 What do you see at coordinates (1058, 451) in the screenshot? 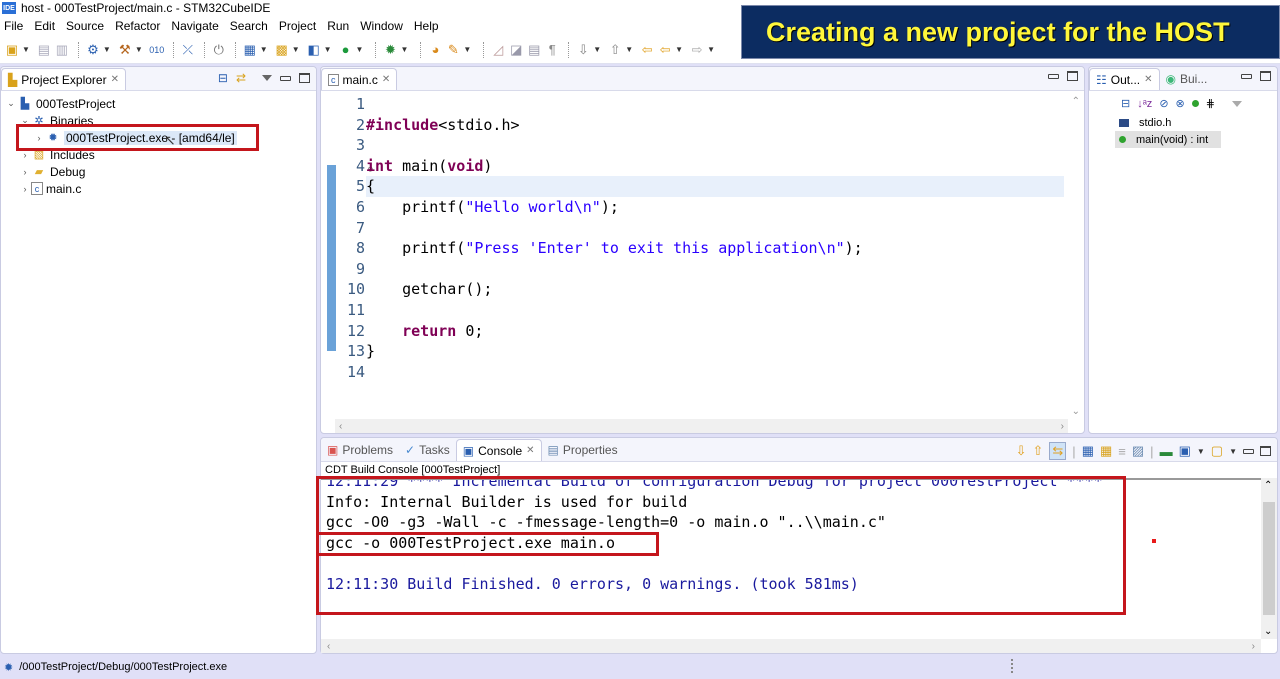
I see `scroll-lock-icon: ⇆` at bounding box center [1058, 451].